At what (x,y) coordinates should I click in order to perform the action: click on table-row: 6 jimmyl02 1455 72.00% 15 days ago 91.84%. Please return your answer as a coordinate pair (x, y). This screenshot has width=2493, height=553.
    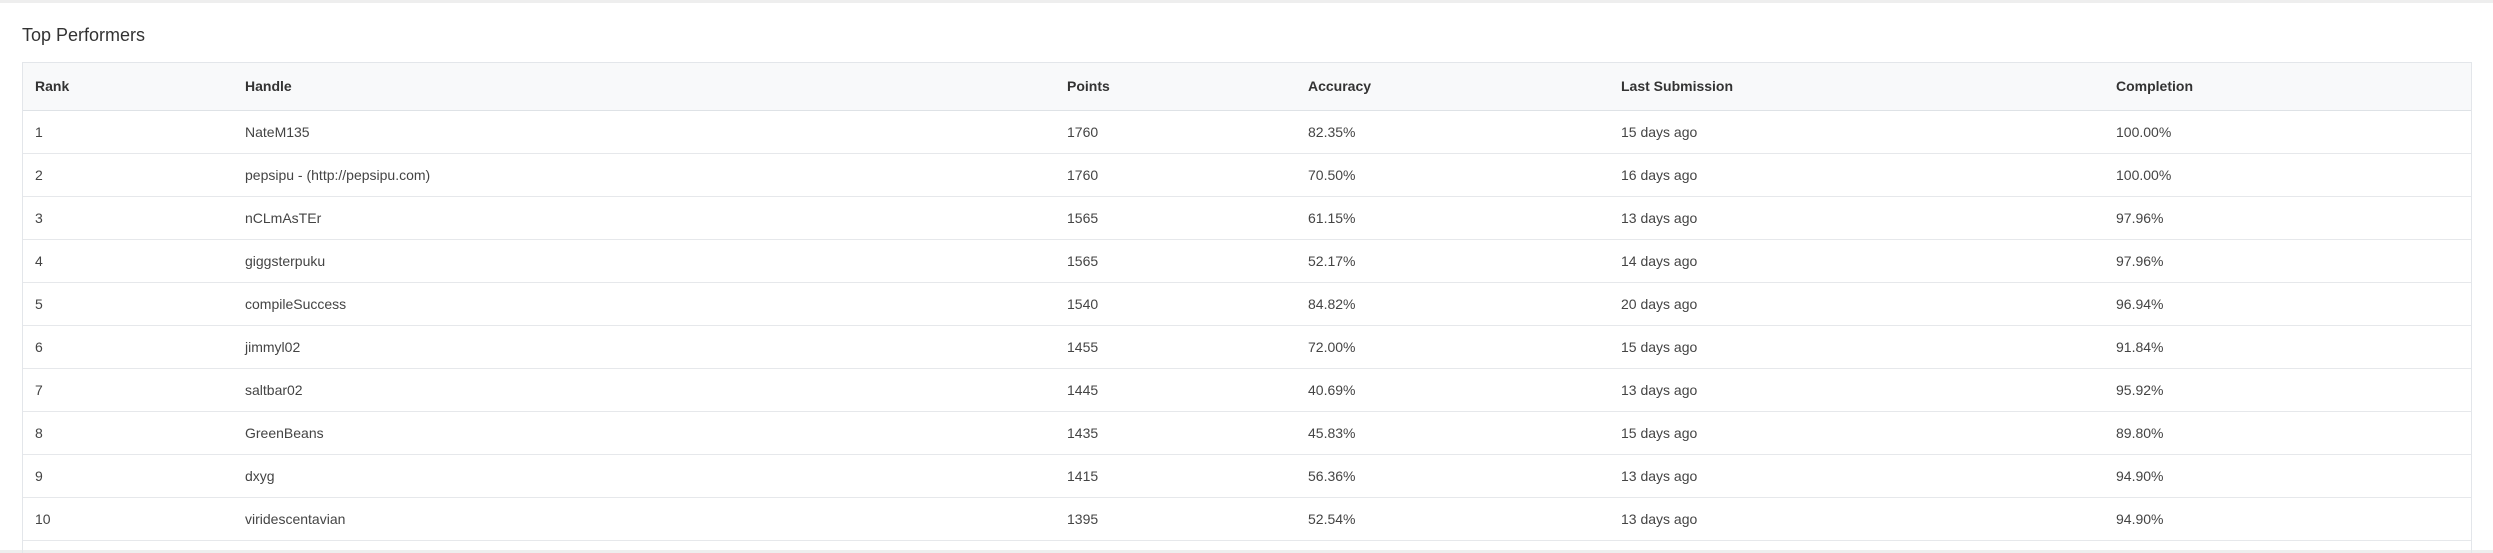
    Looking at the image, I should click on (1247, 347).